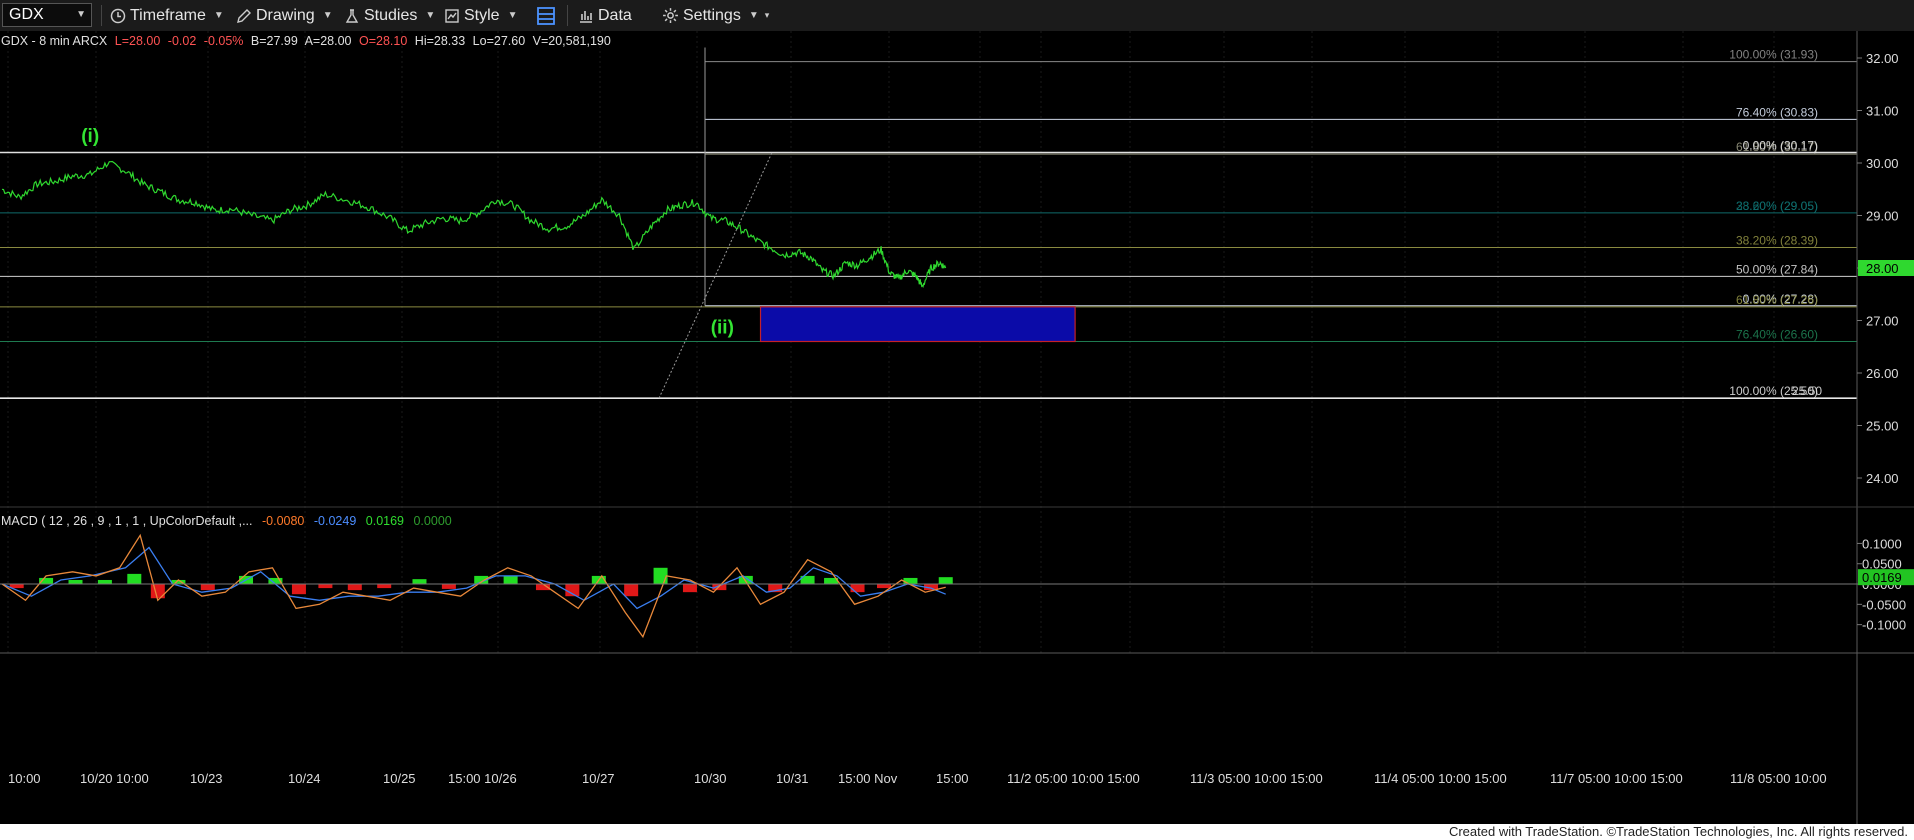 The image size is (1914, 840). What do you see at coordinates (1882, 216) in the screenshot?
I see `y-tick-label: 29.00` at bounding box center [1882, 216].